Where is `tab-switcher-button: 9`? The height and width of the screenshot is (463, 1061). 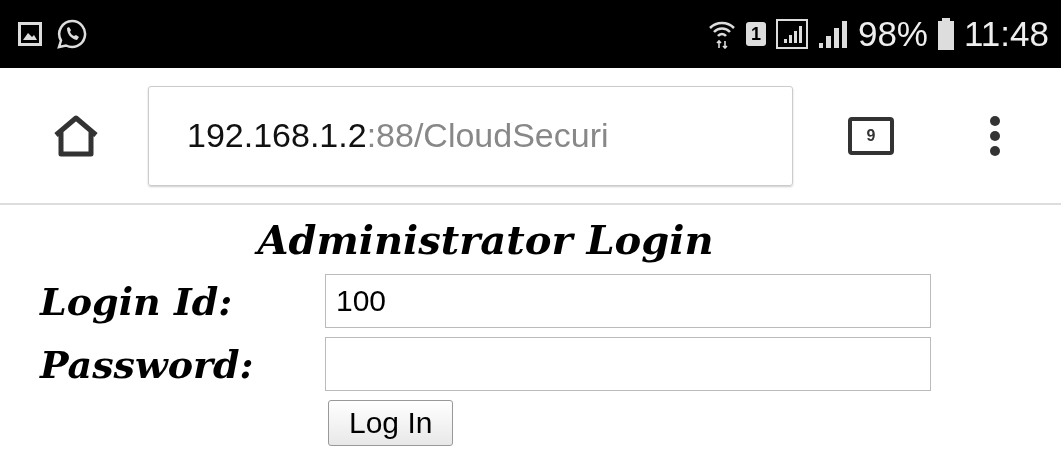 tab-switcher-button: 9 is located at coordinates (871, 135).